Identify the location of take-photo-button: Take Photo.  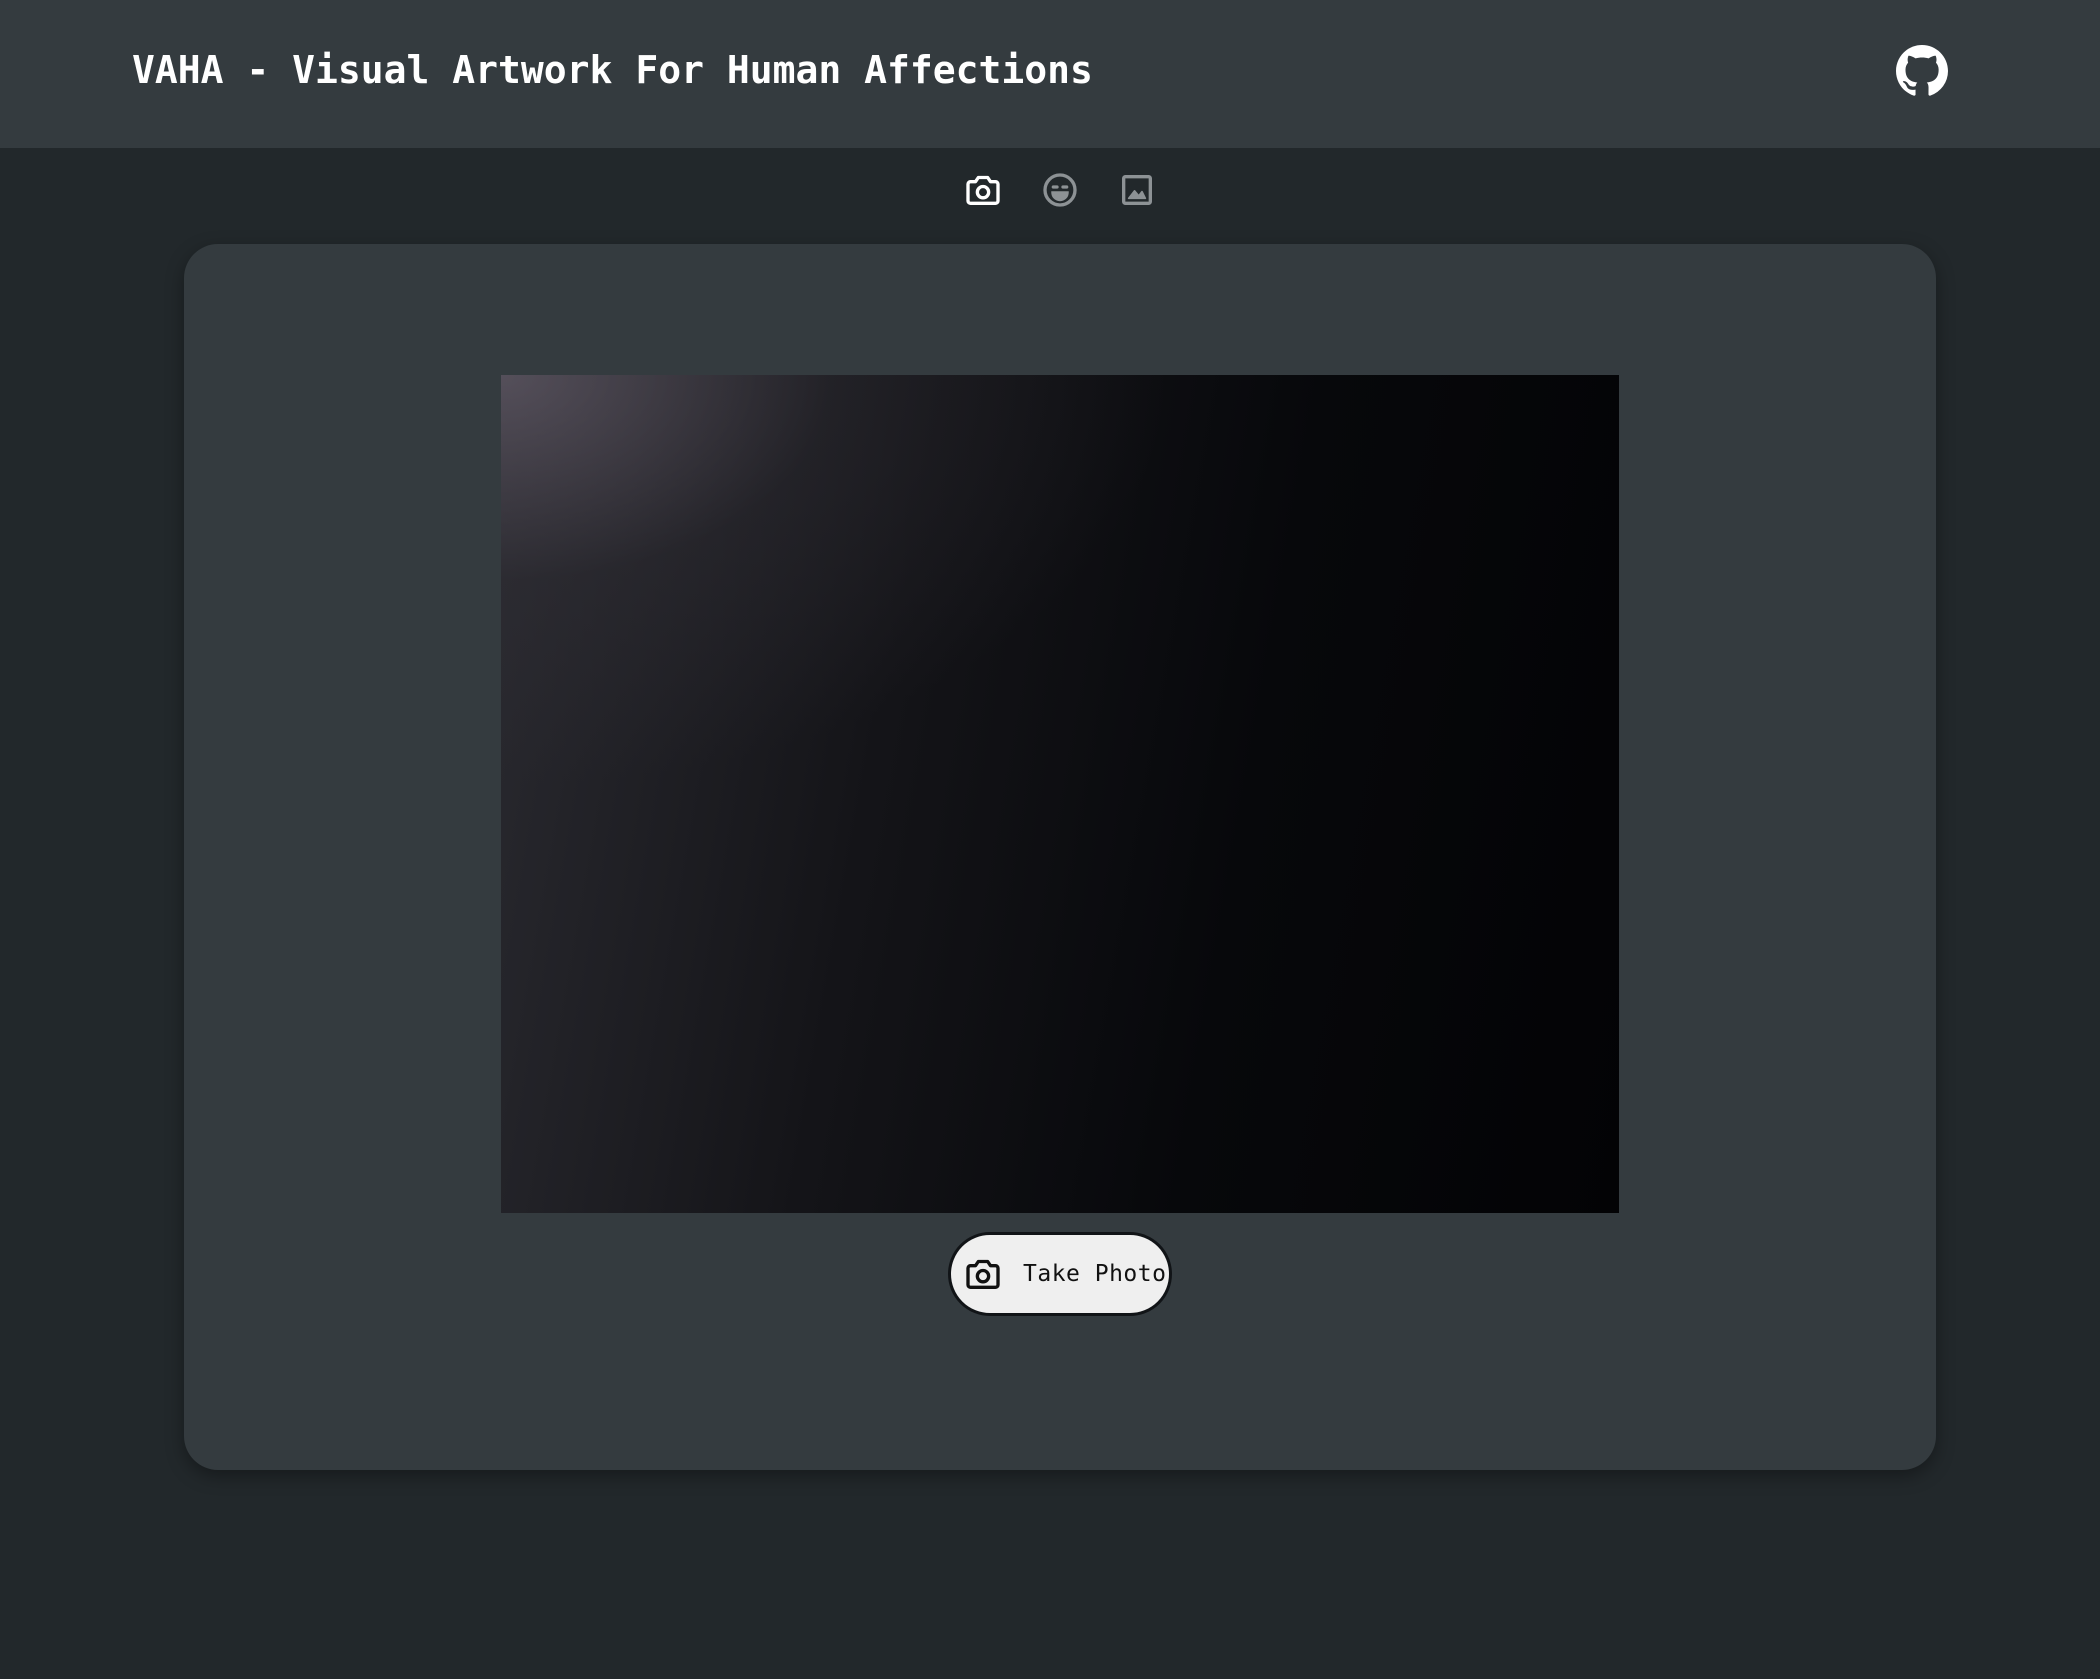
(1060, 1274).